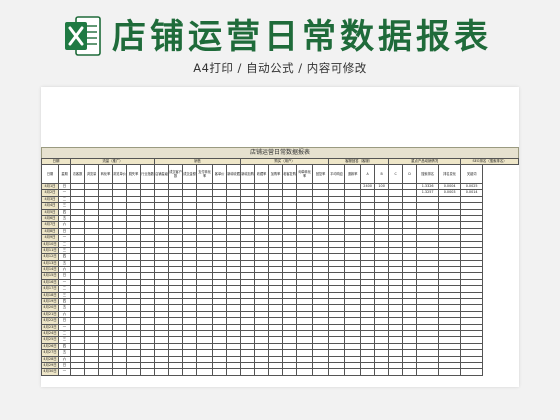  Describe the element at coordinates (290, 174) in the screenshot. I see `column-header: 老客复购` at that location.